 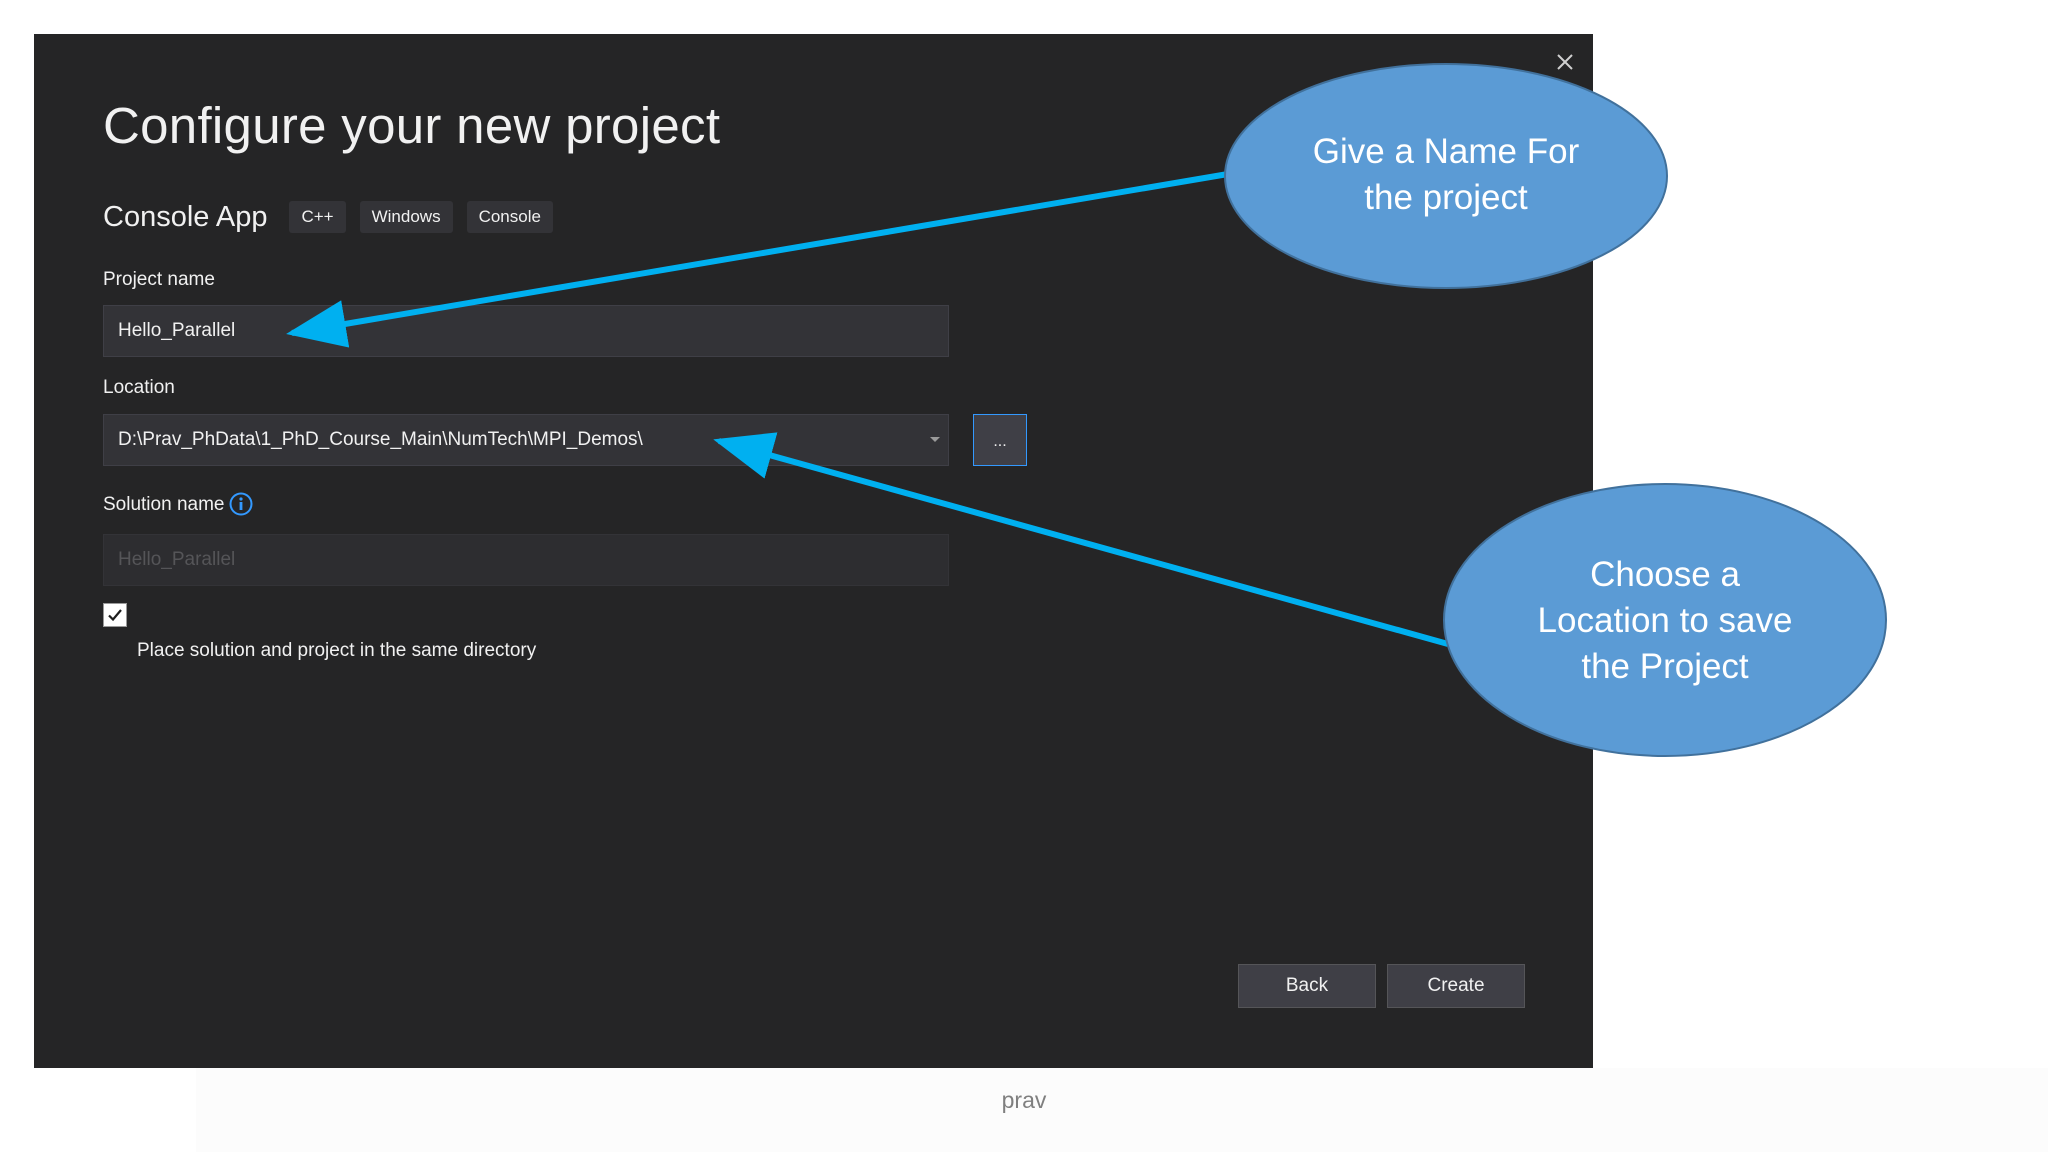 What do you see at coordinates (241, 504) in the screenshot?
I see `info-icon` at bounding box center [241, 504].